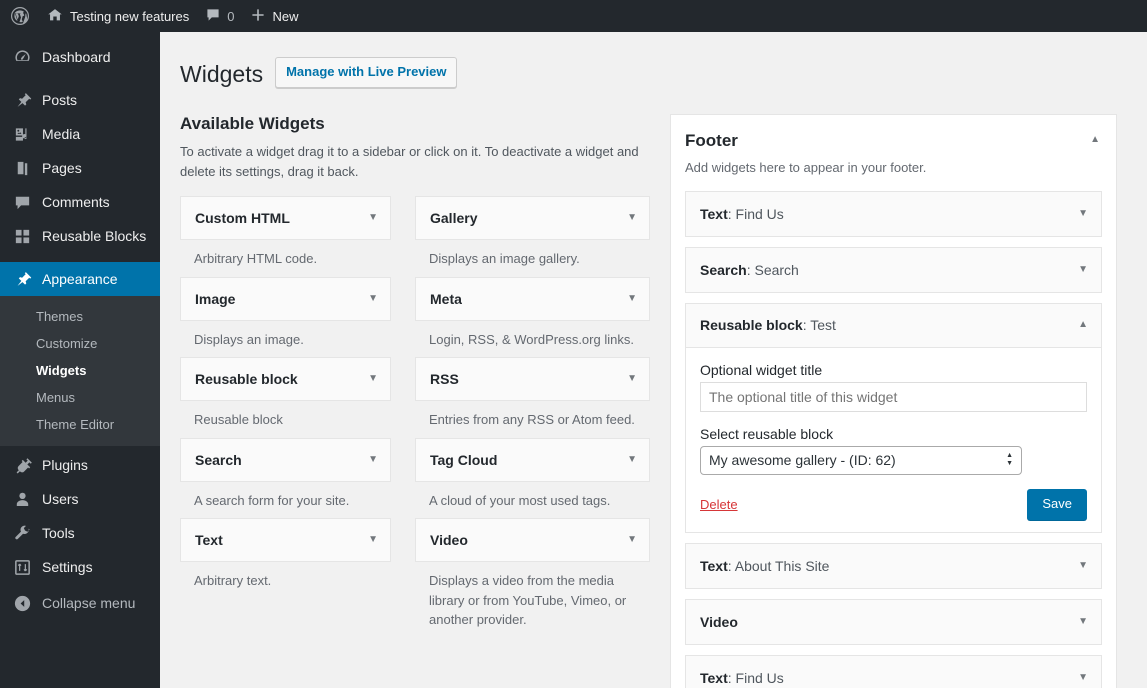 The image size is (1147, 688). I want to click on widget-title: Test, so click(823, 325).